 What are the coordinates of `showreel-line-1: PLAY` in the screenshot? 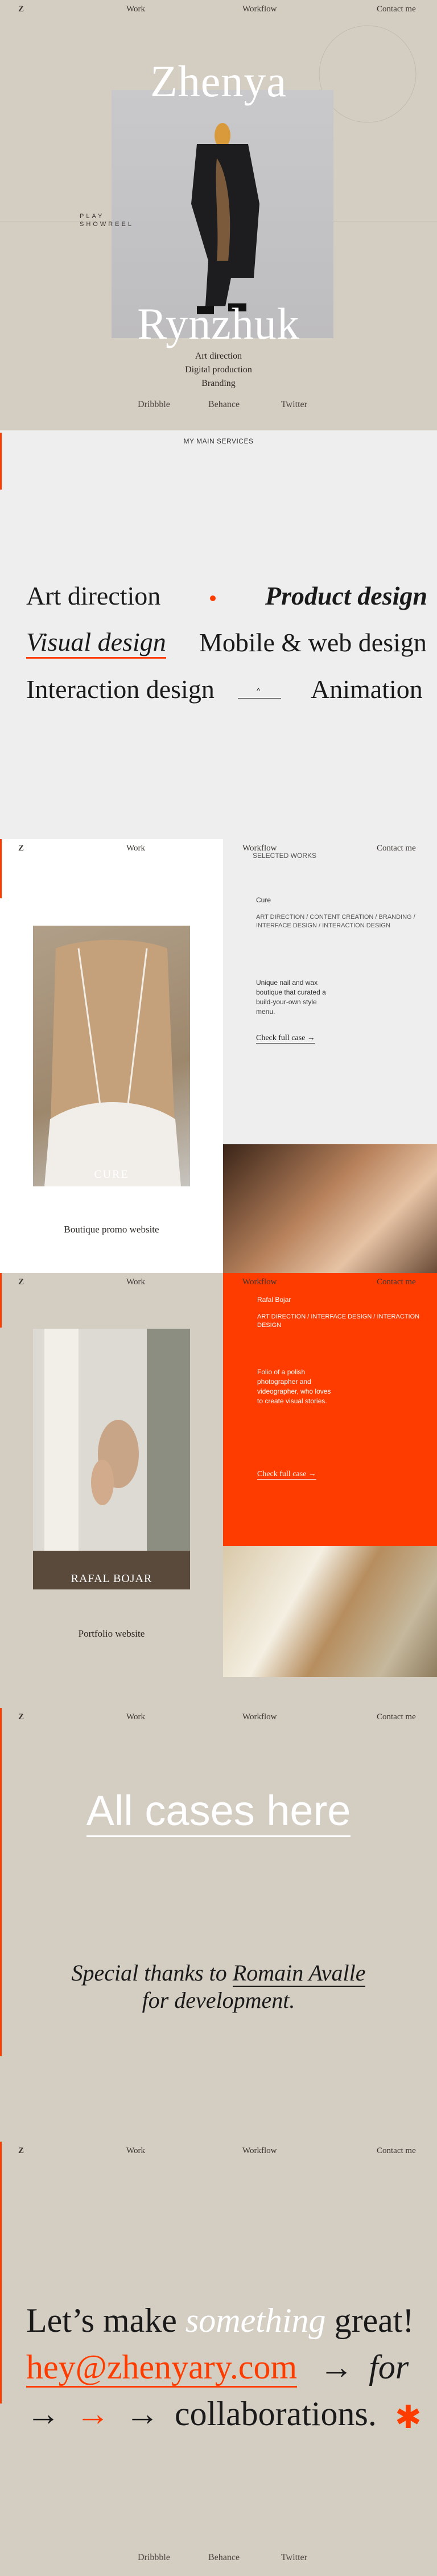 It's located at (92, 216).